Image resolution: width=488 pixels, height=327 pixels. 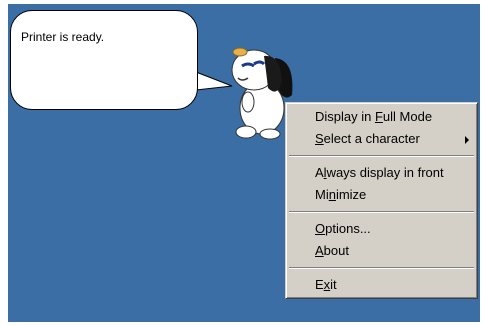 I want to click on menu-item-about: About, so click(x=381, y=251).